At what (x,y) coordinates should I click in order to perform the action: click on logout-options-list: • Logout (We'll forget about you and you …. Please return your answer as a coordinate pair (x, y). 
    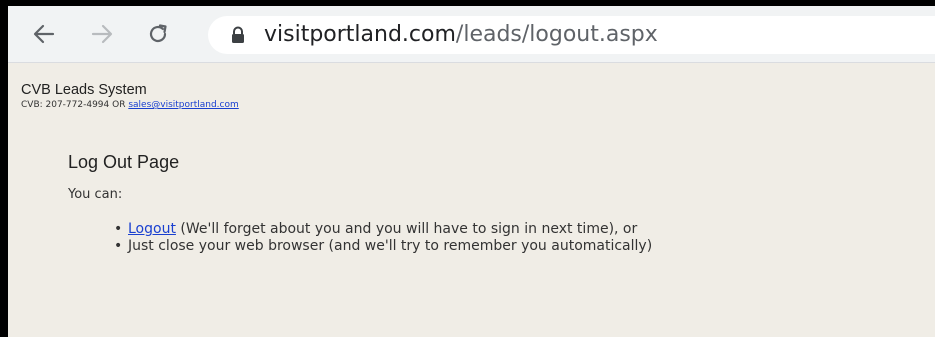
    Looking at the image, I should click on (383, 238).